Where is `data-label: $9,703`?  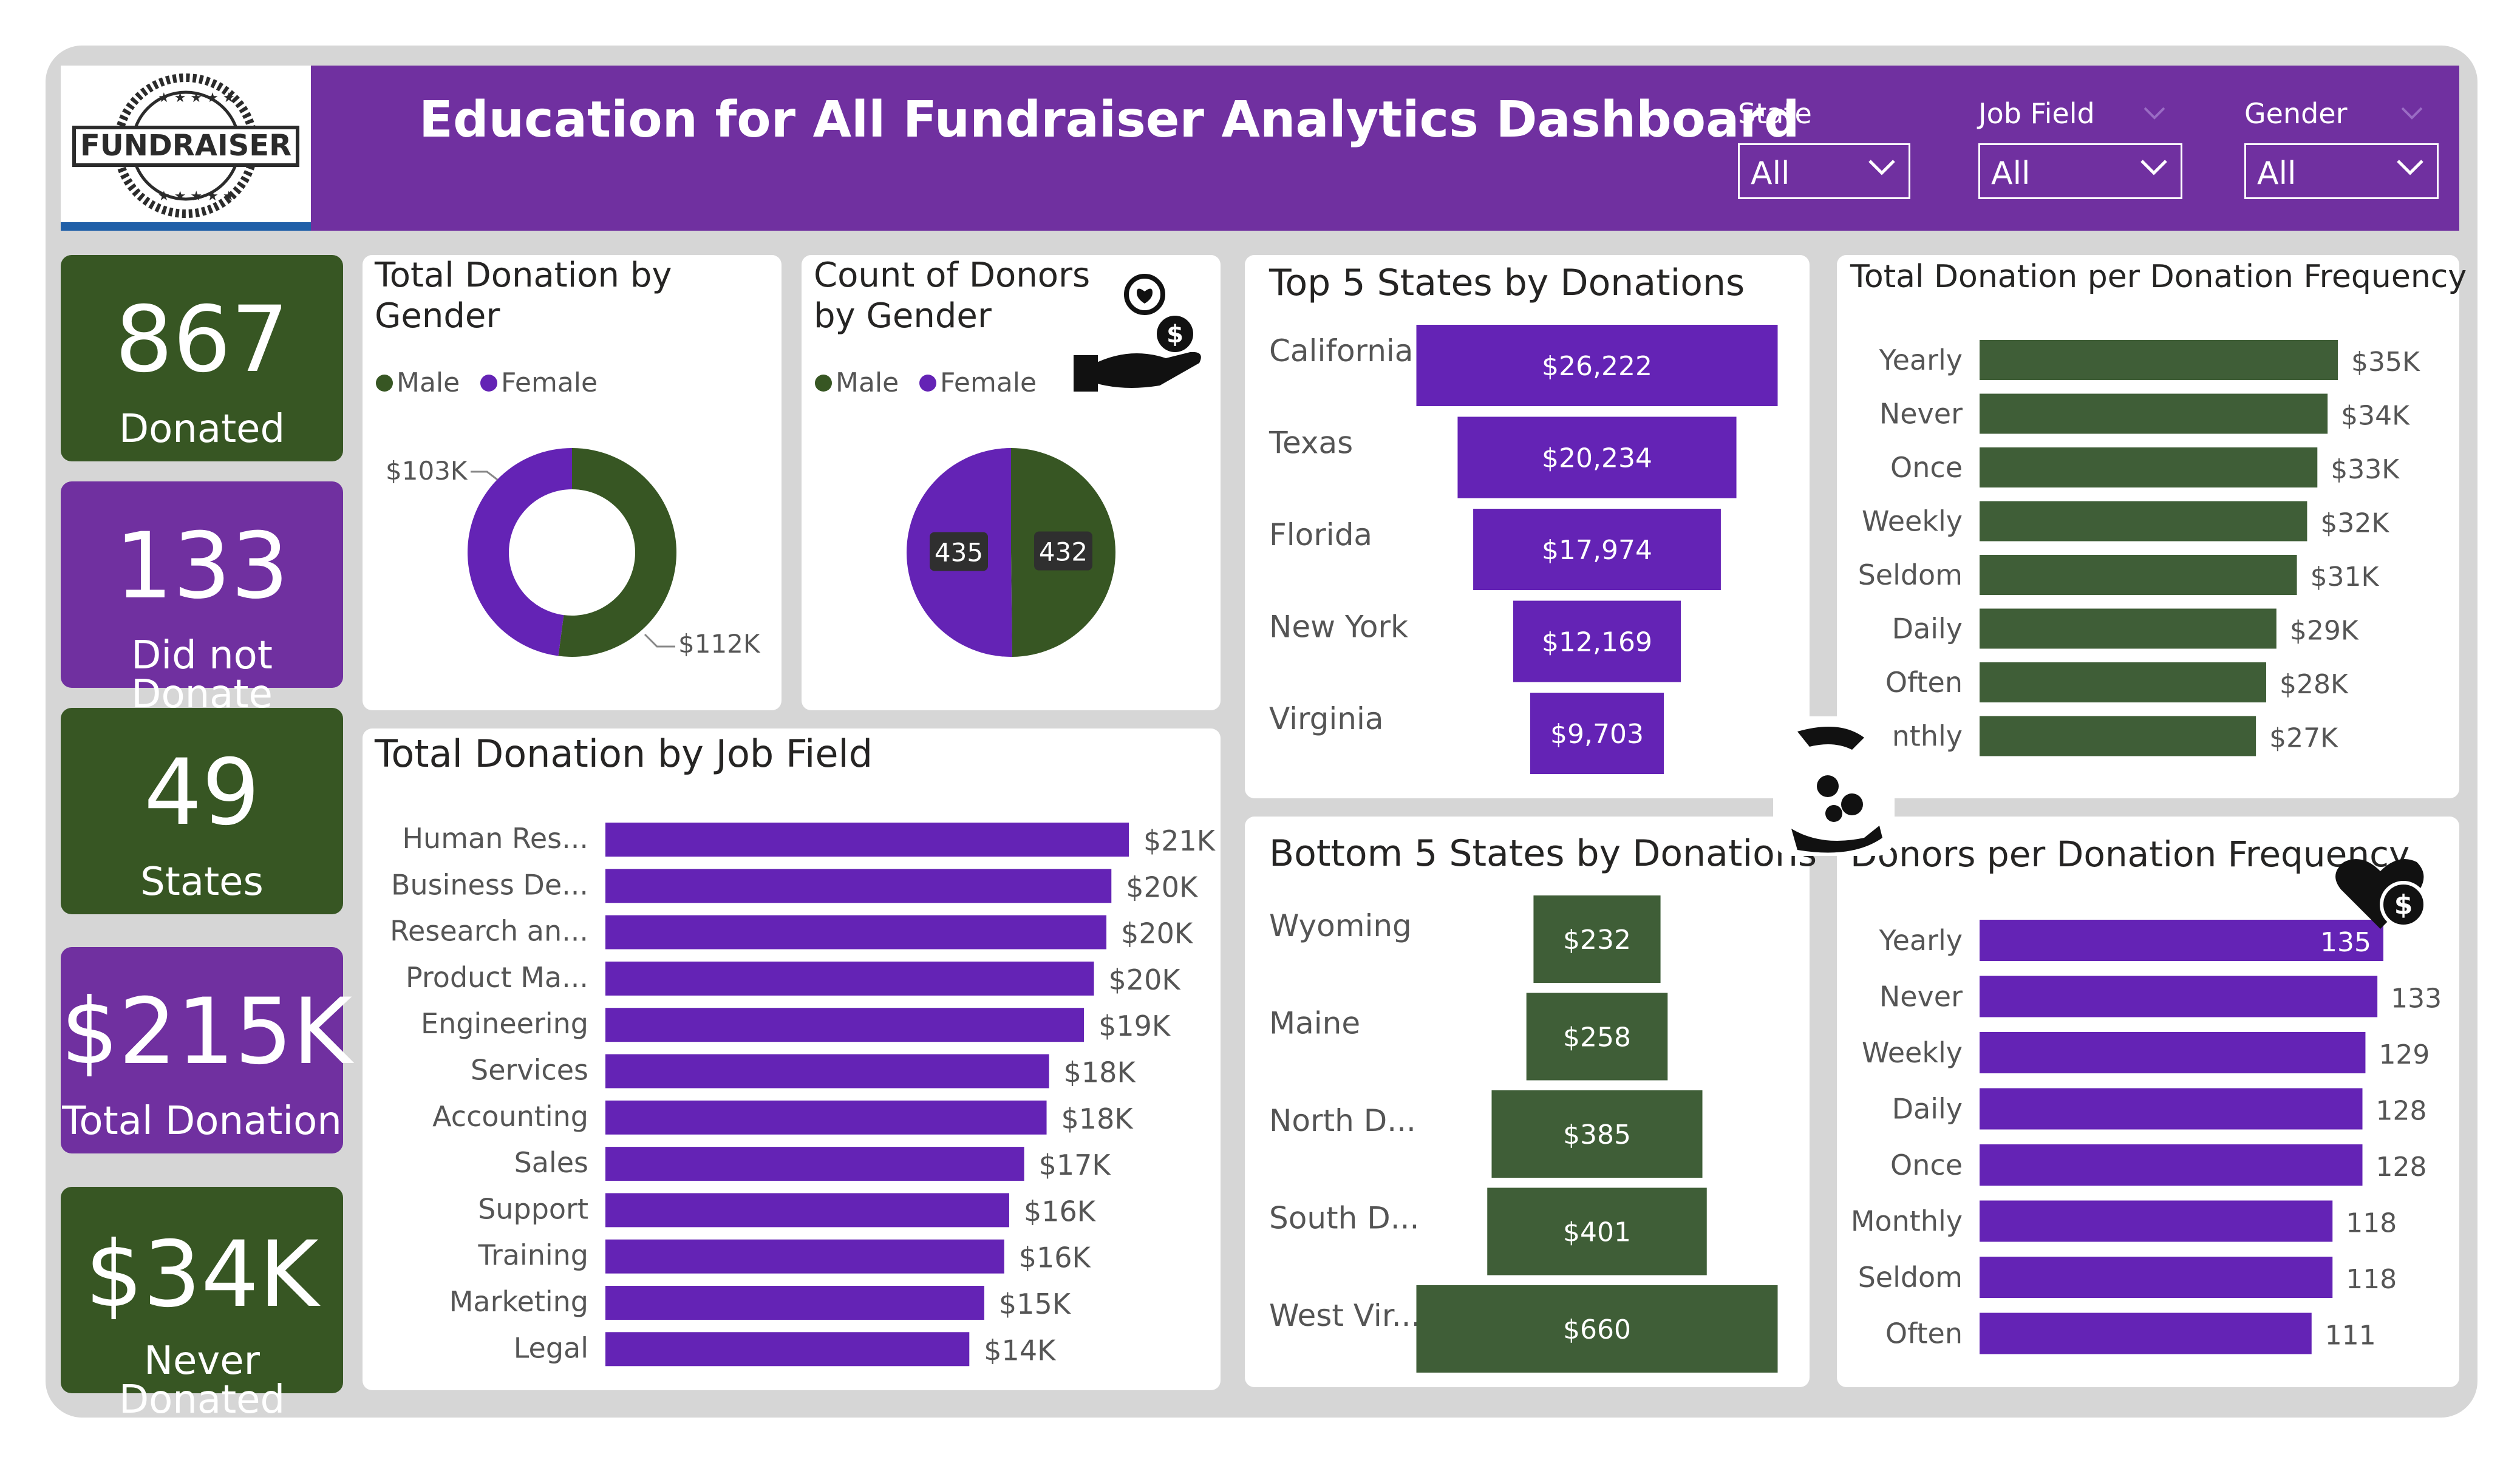
data-label: $9,703 is located at coordinates (1597, 734).